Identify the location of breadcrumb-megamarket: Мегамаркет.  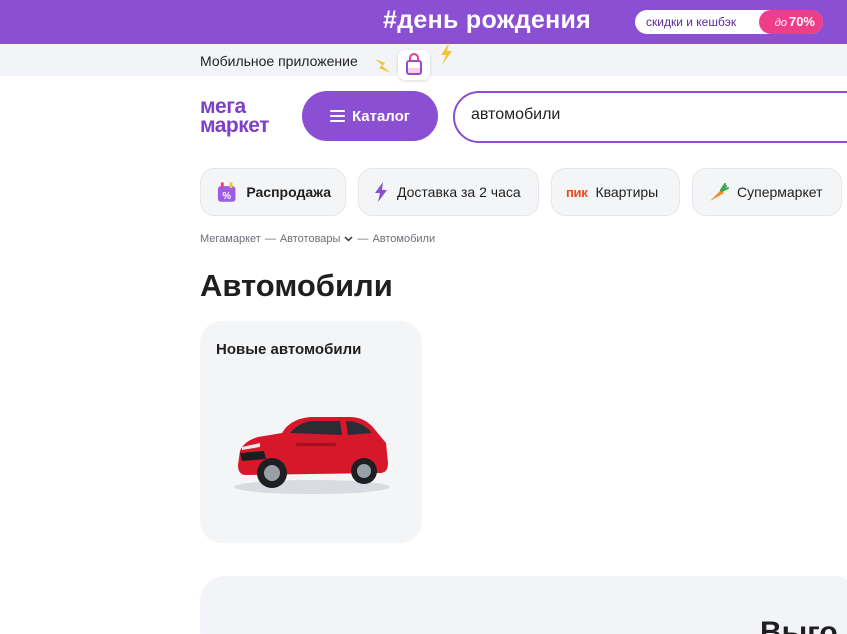
(230, 239).